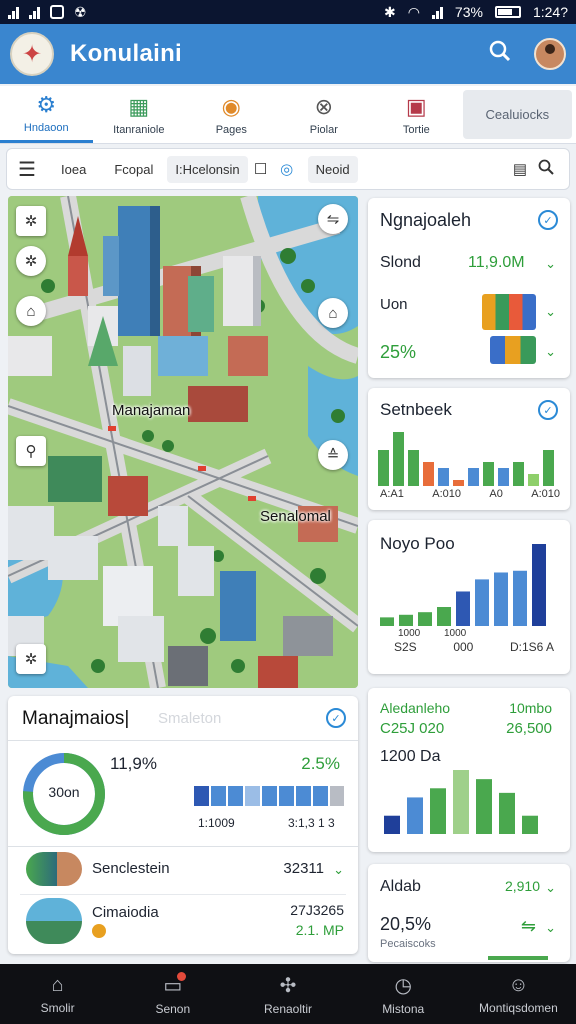 The height and width of the screenshot is (1024, 576). What do you see at coordinates (320, 763) in the screenshot?
I see `percent-right: 2.5%` at bounding box center [320, 763].